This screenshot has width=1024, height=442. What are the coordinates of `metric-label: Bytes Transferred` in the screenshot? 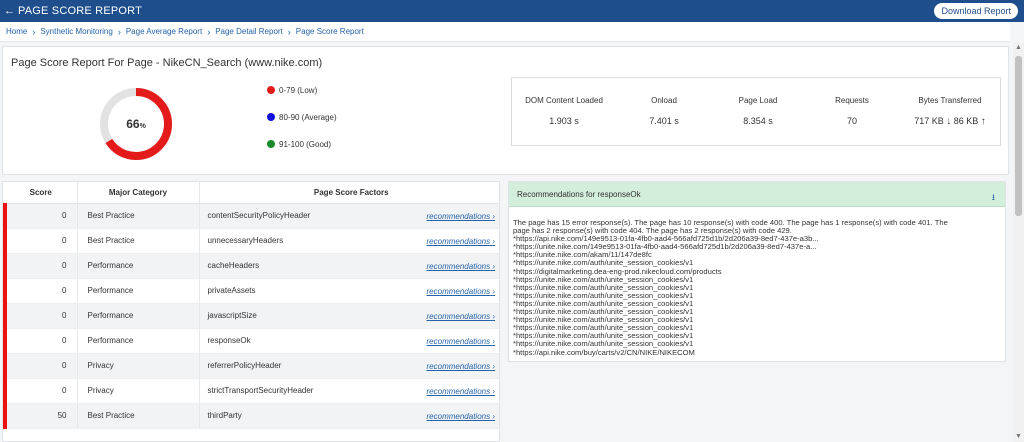 It's located at (950, 100).